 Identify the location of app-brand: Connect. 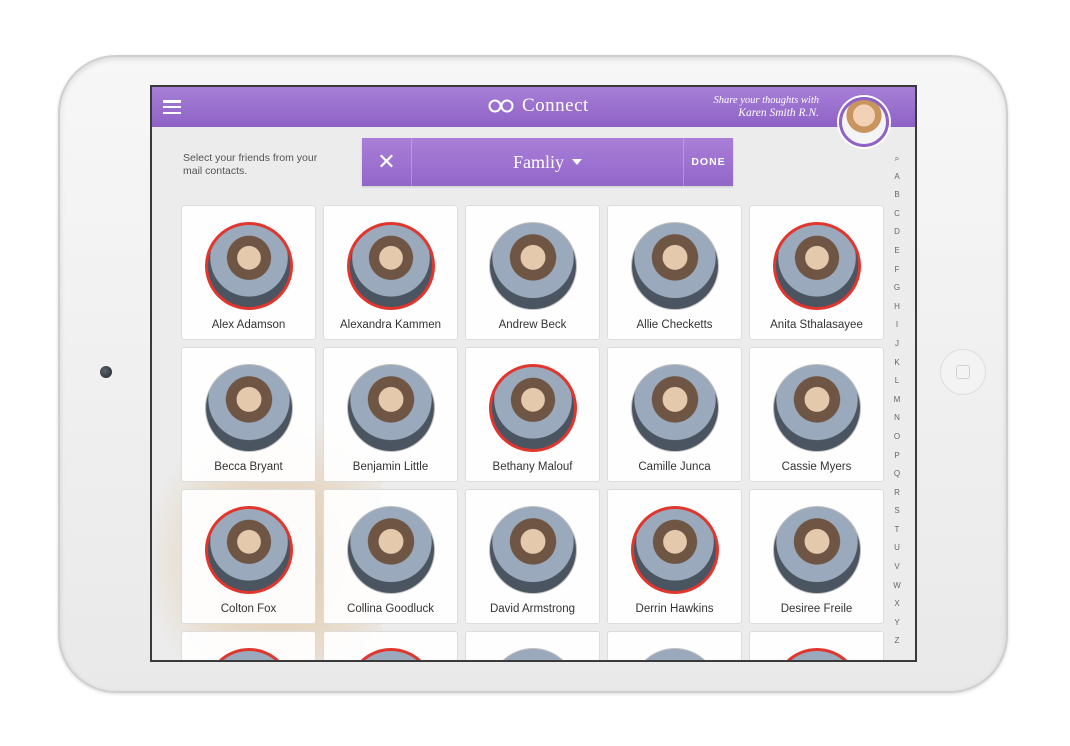
(538, 106).